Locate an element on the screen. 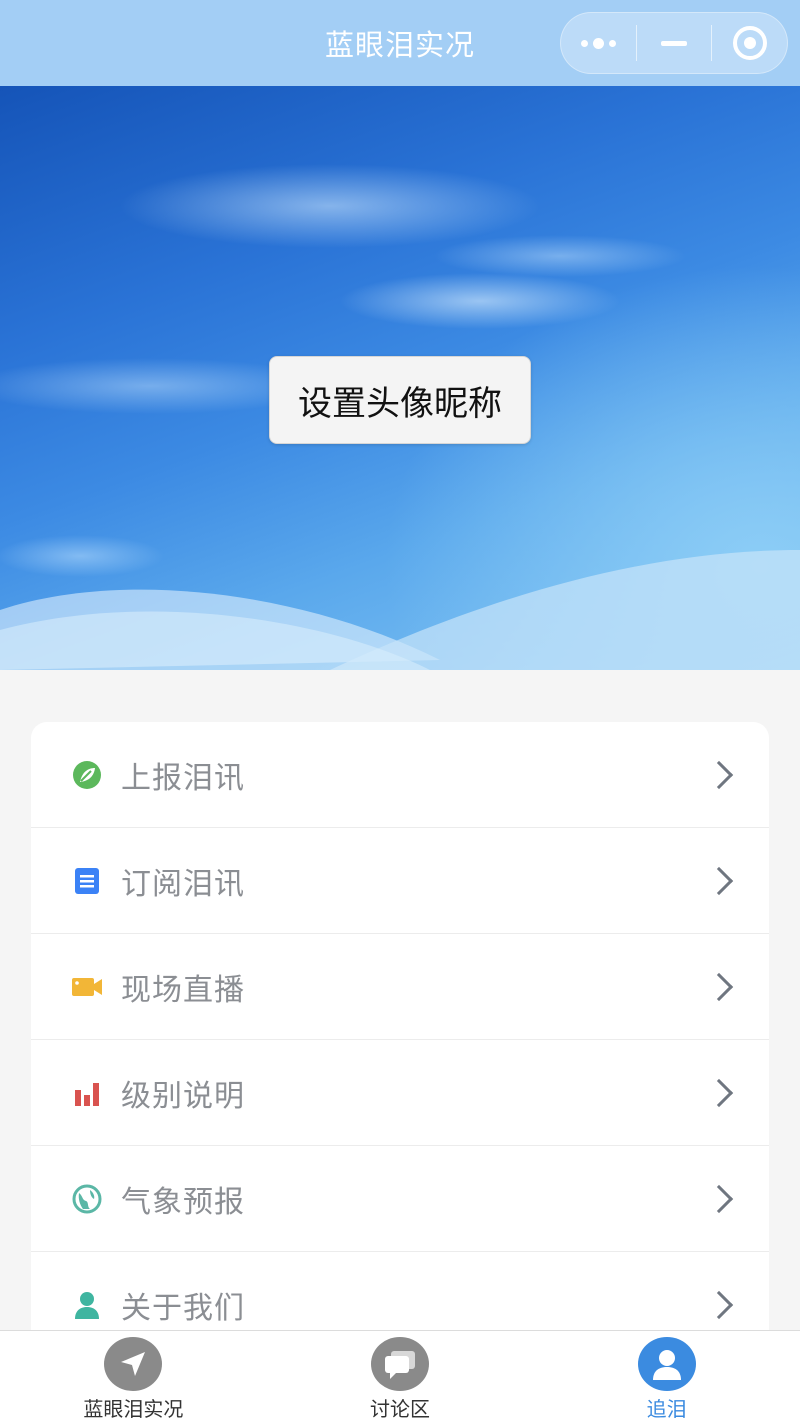 The height and width of the screenshot is (1422, 800). user-profile-icon is located at coordinates (666, 1364).